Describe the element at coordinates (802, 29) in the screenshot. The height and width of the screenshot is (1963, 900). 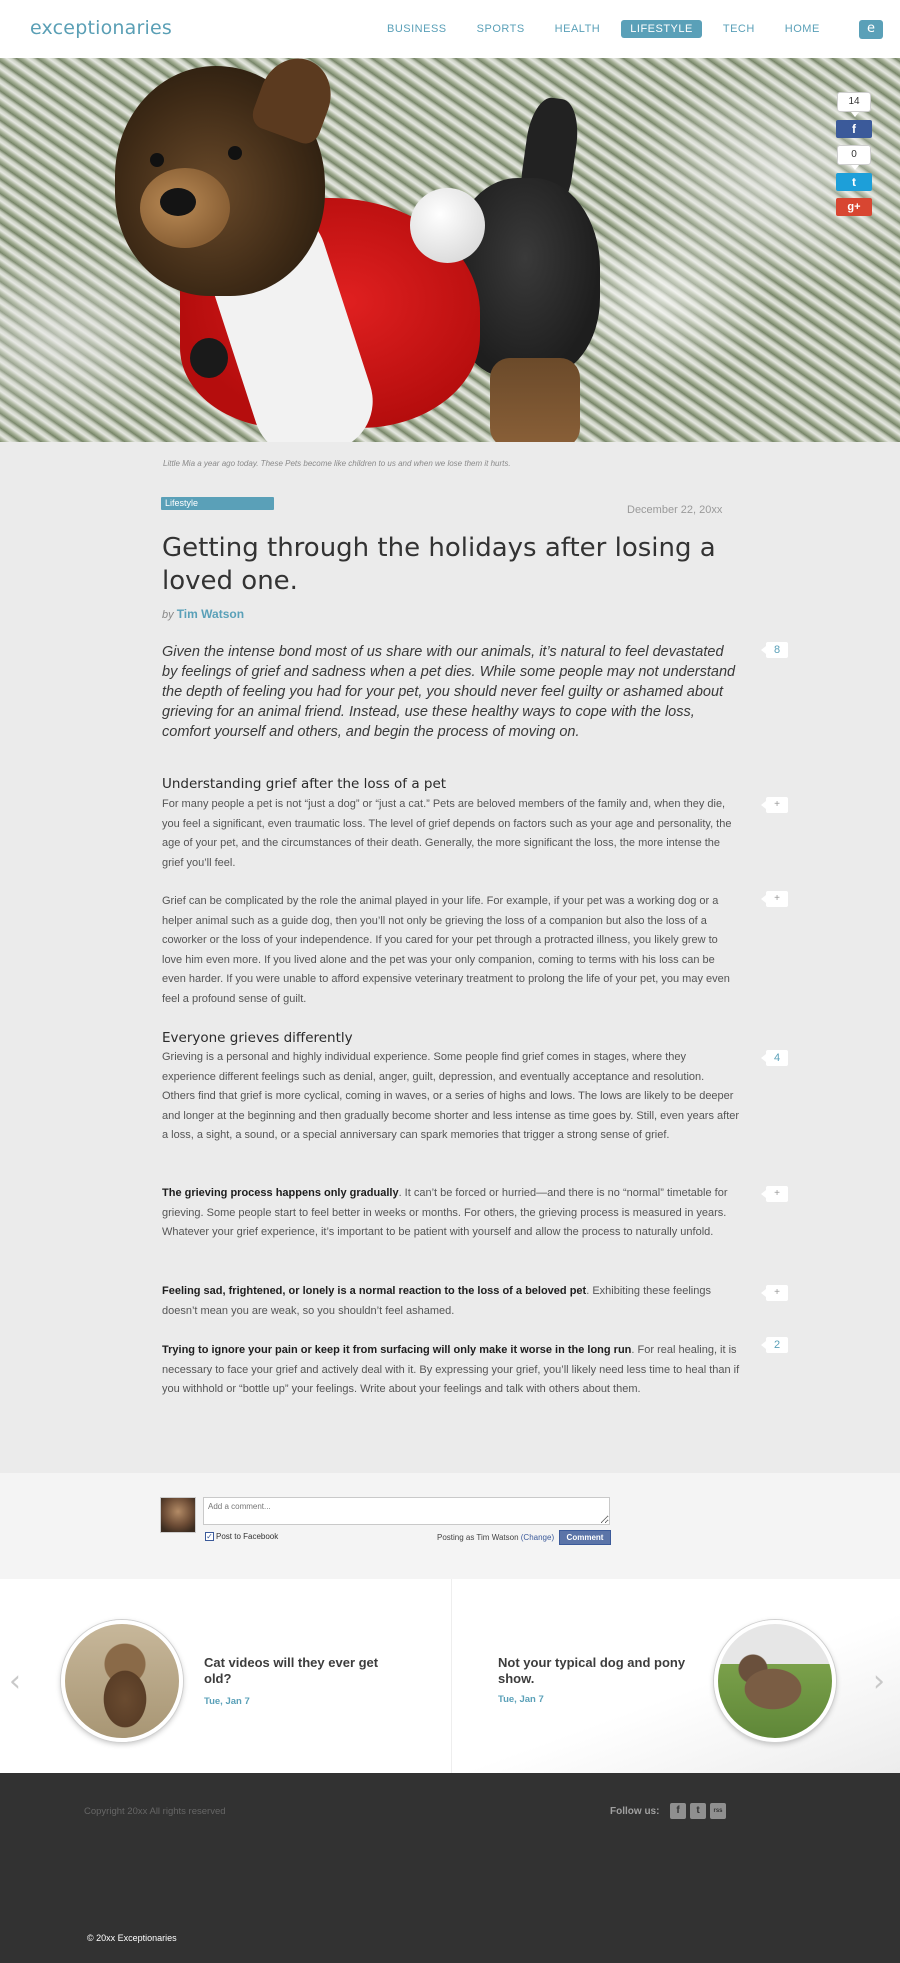
I see `nav-home: HOME` at that location.